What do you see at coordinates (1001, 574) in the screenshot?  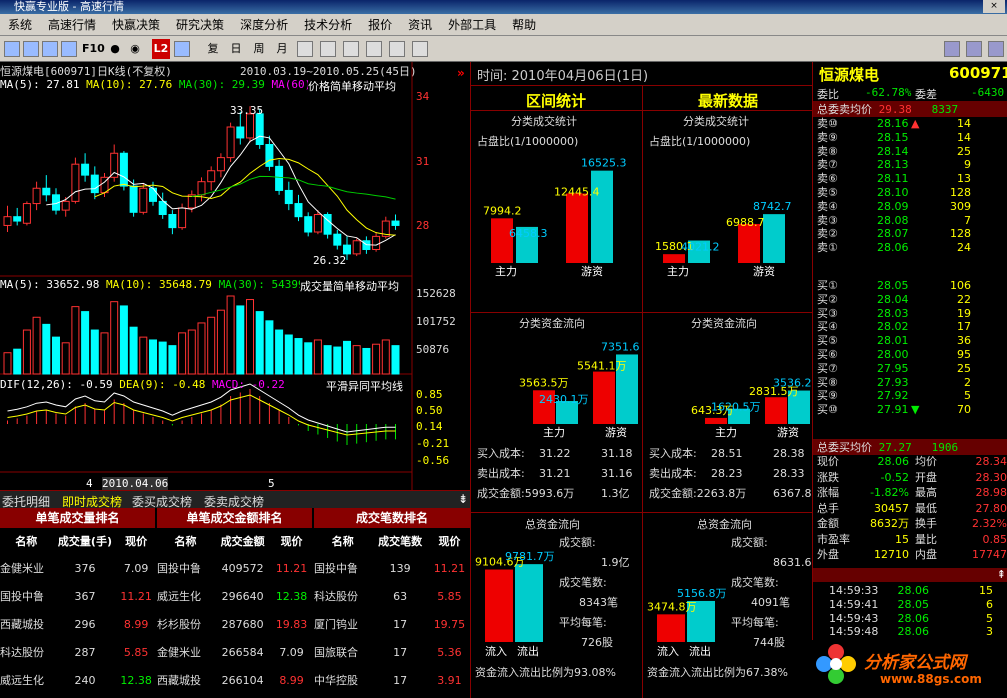 I see `scroll-up-icon: ⇞` at bounding box center [1001, 574].